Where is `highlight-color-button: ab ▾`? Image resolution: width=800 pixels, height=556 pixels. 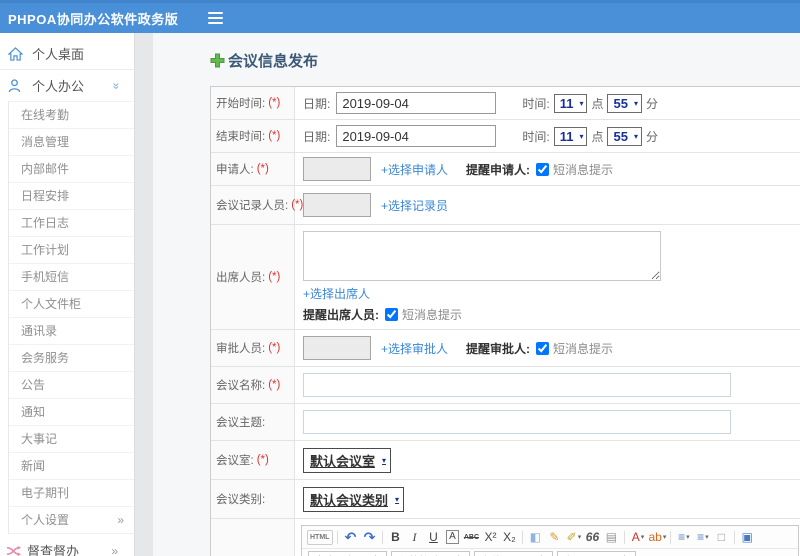 highlight-color-button: ab ▾ is located at coordinates (657, 537).